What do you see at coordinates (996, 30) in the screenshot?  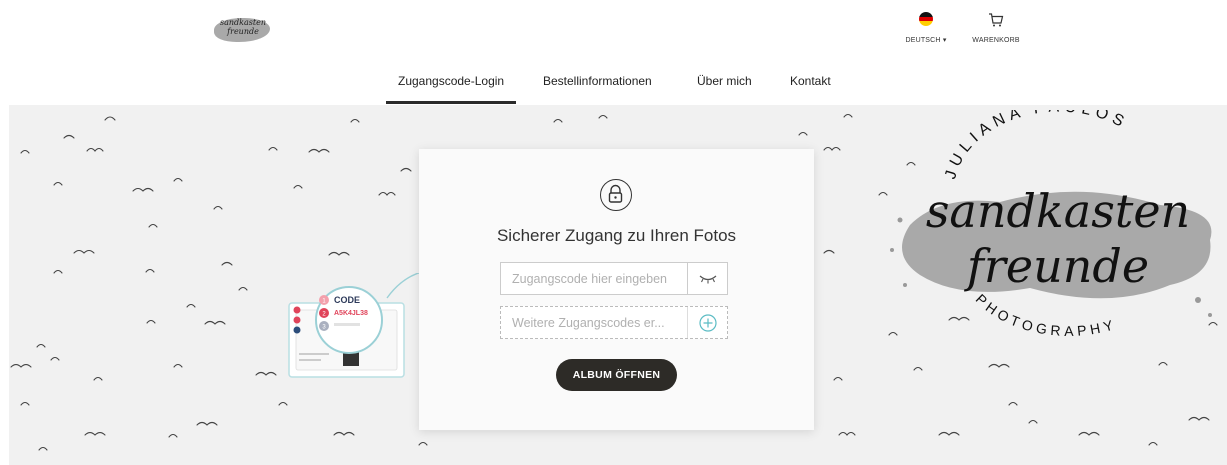 I see `cart-button: WARENKORB` at bounding box center [996, 30].